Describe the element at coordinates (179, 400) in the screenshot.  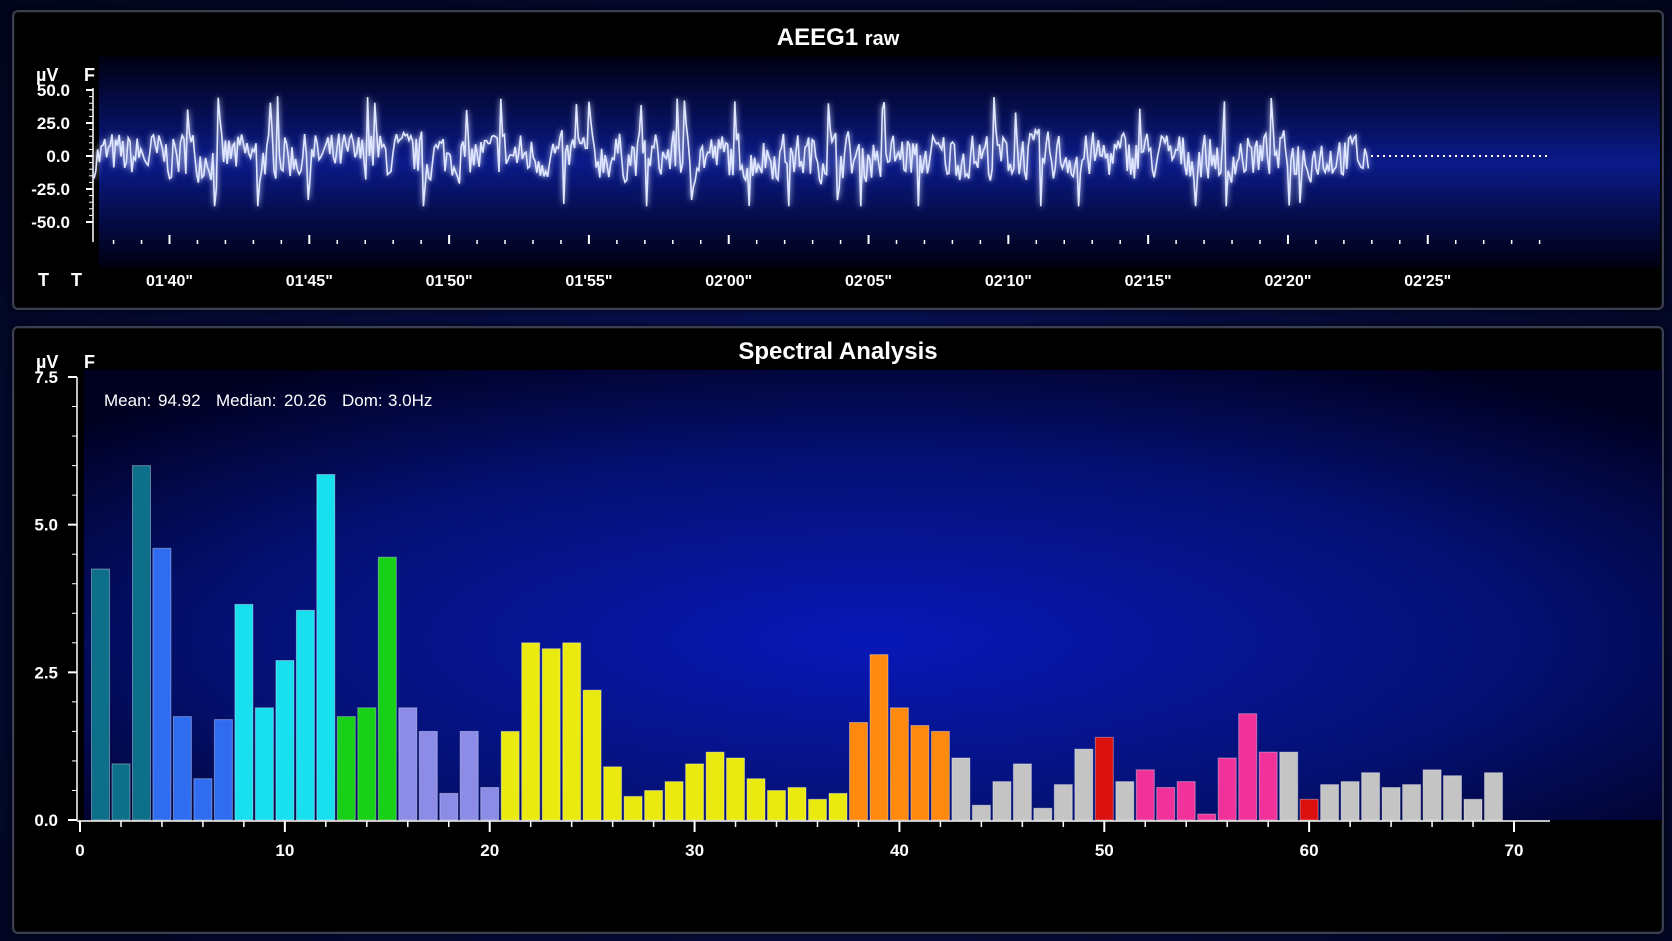
I see `stat-mean-value: 94.92` at that location.